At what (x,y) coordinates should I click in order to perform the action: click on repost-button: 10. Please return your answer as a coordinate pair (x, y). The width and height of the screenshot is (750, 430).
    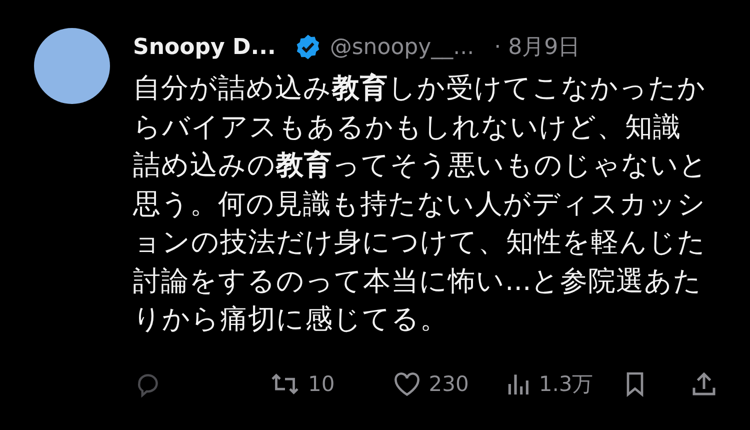
    Looking at the image, I should click on (301, 383).